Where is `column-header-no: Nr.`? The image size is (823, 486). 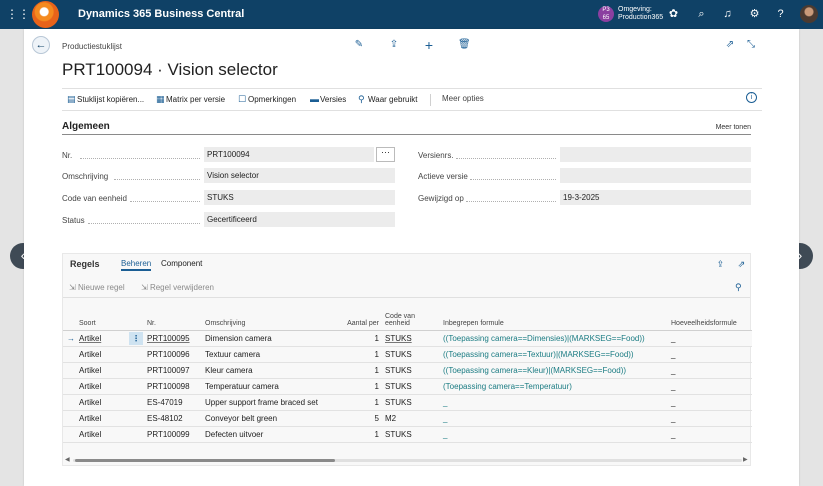
column-header-no: Nr. is located at coordinates (176, 318).